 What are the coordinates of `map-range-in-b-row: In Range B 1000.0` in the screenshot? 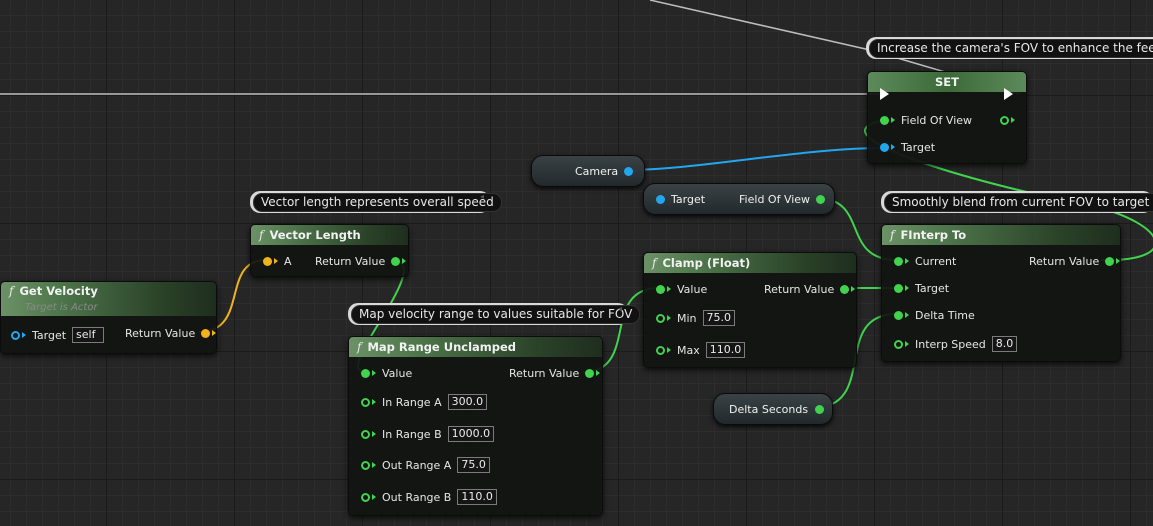 It's located at (428, 434).